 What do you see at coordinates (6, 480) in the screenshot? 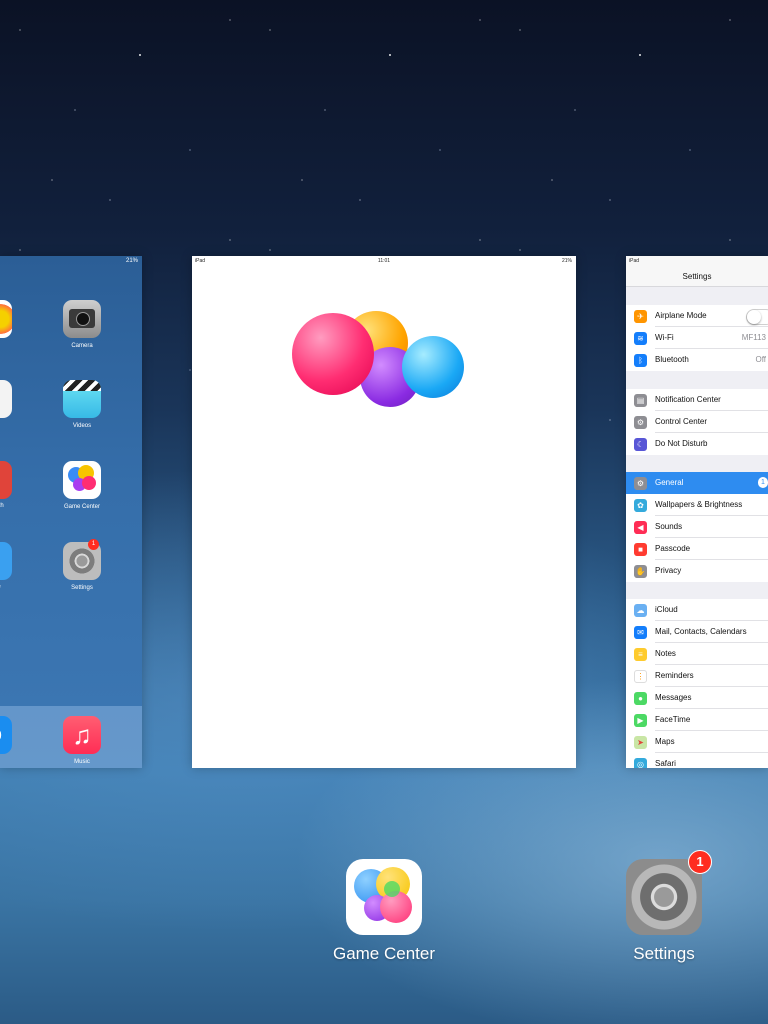
I see `photo-booth-icon` at bounding box center [6, 480].